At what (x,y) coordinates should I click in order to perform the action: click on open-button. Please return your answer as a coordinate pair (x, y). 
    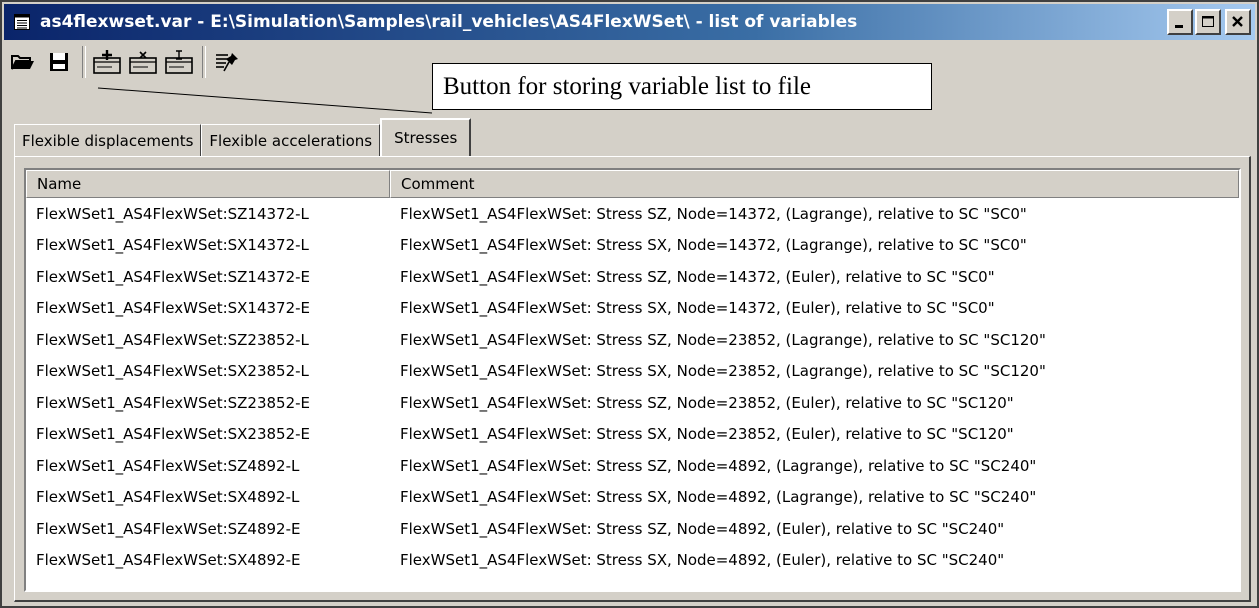
    Looking at the image, I should click on (23, 62).